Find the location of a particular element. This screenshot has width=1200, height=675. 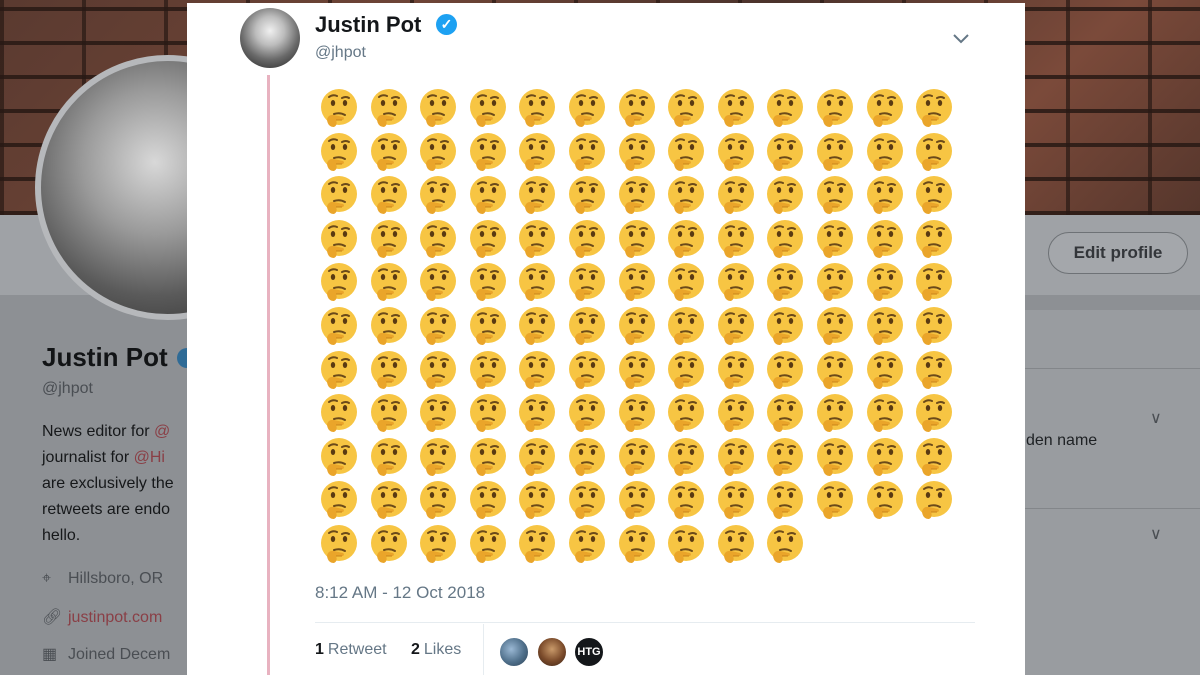

author-name: Justin Pot is located at coordinates (368, 25).